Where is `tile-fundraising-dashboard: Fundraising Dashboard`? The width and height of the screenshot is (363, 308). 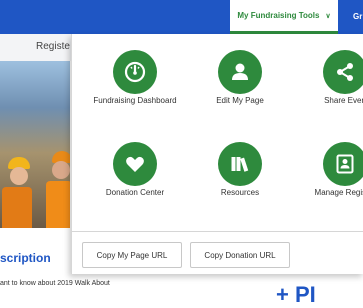 tile-fundraising-dashboard: Fundraising Dashboard is located at coordinates (135, 95).